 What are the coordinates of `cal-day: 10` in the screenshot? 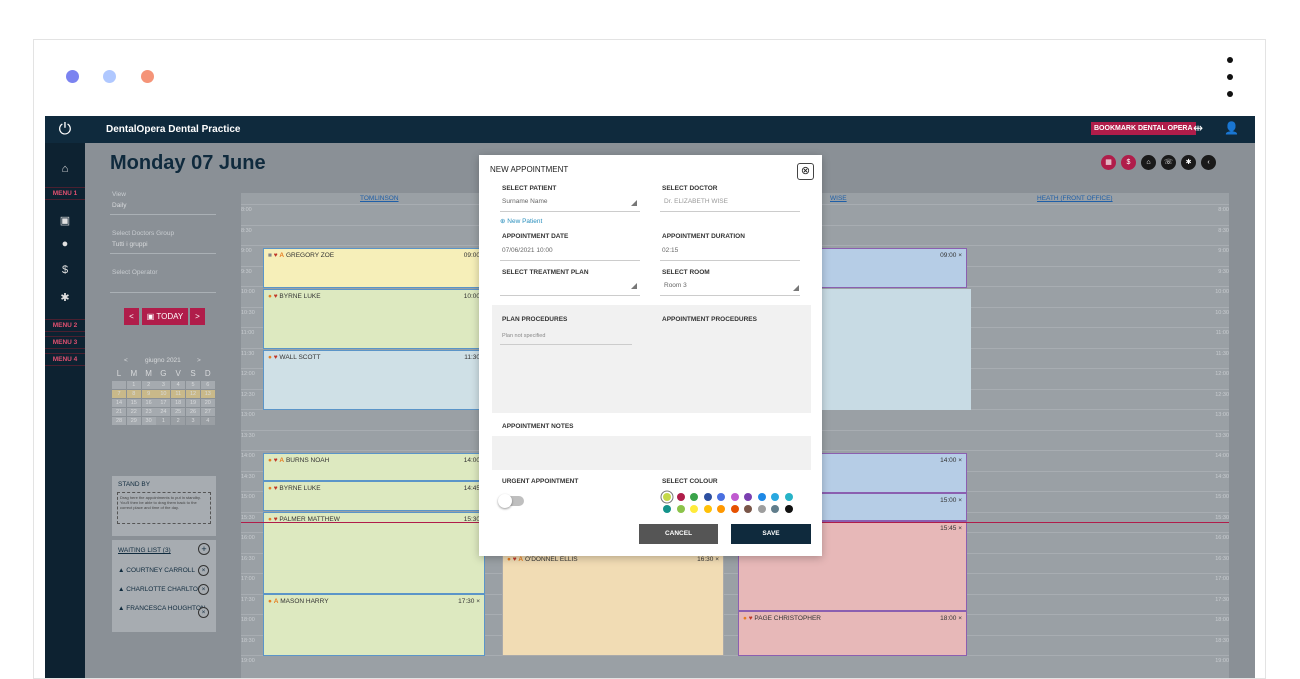 It's located at (163, 394).